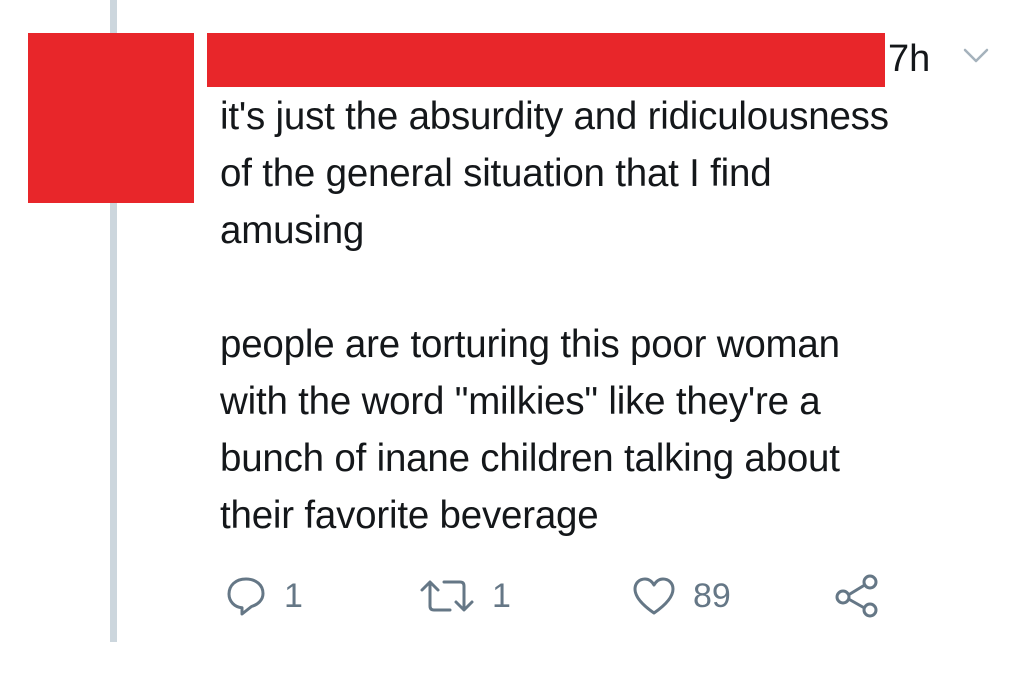 The height and width of the screenshot is (692, 1036). What do you see at coordinates (447, 596) in the screenshot?
I see `retweet-icon` at bounding box center [447, 596].